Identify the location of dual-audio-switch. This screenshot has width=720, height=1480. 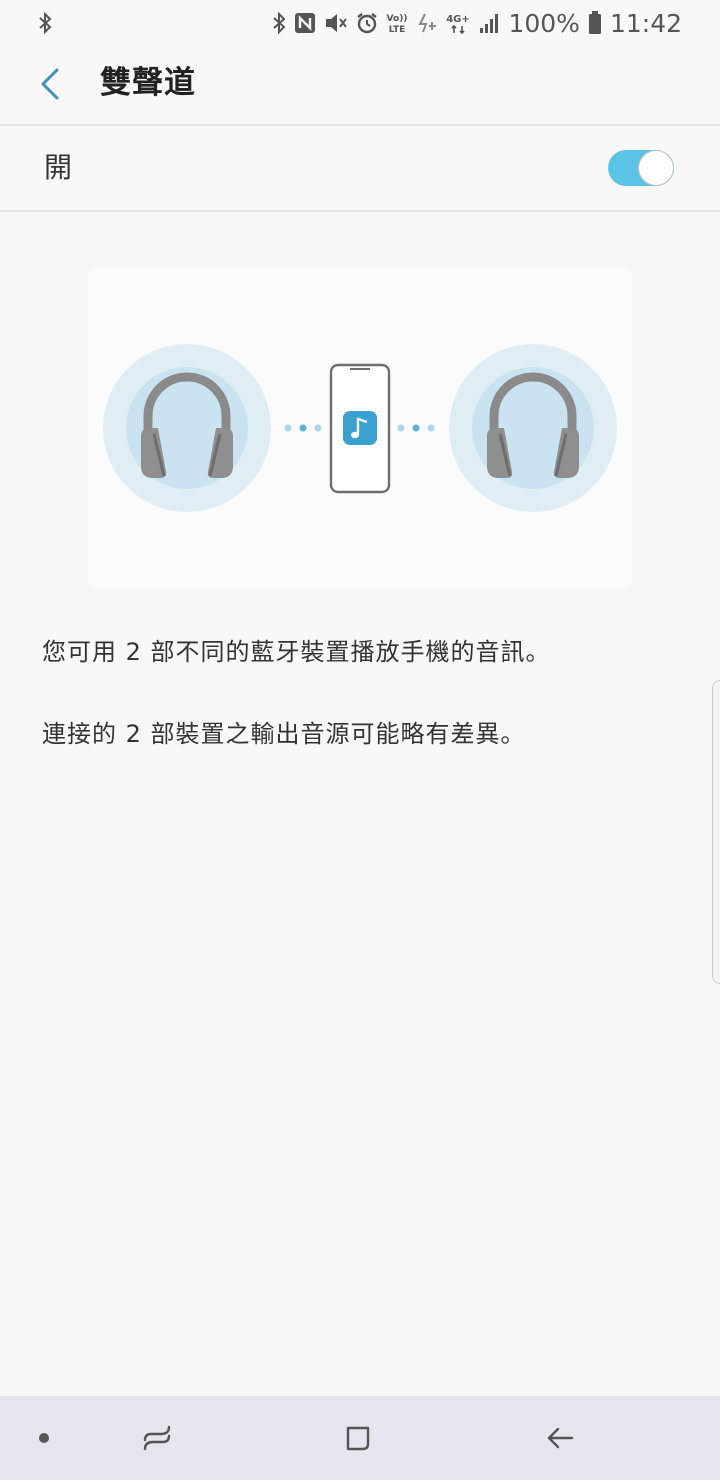
(641, 168).